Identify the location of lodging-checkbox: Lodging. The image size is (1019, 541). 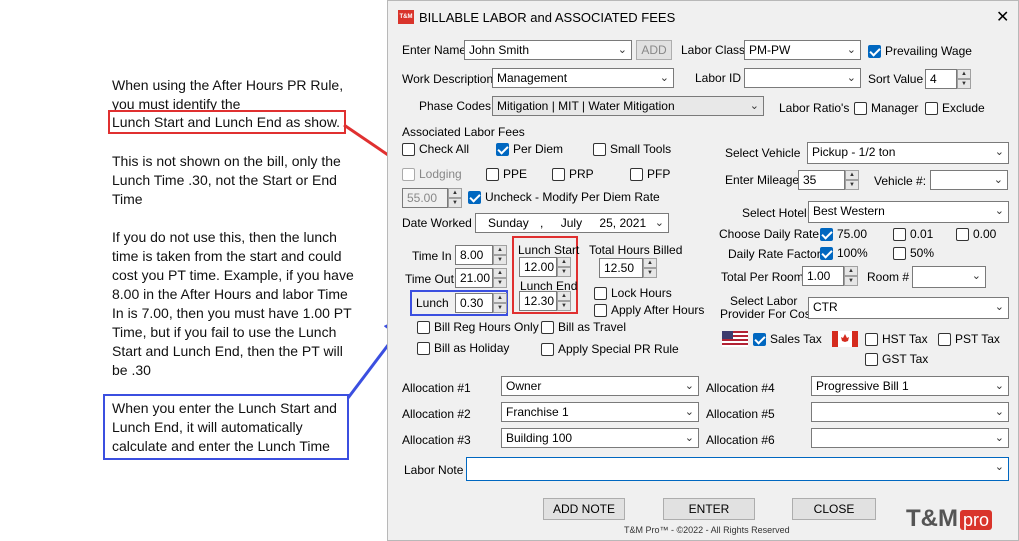
(432, 174).